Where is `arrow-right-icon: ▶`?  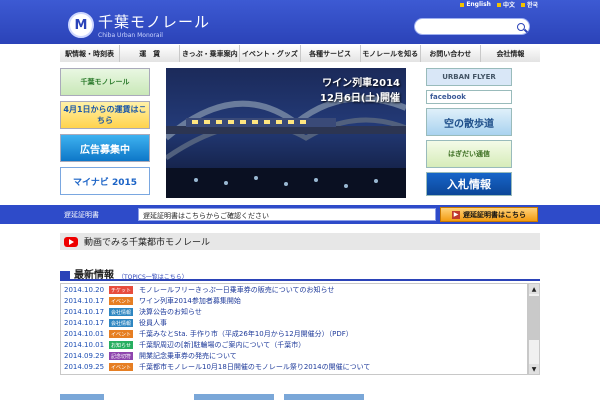 arrow-right-icon: ▶ is located at coordinates (456, 214).